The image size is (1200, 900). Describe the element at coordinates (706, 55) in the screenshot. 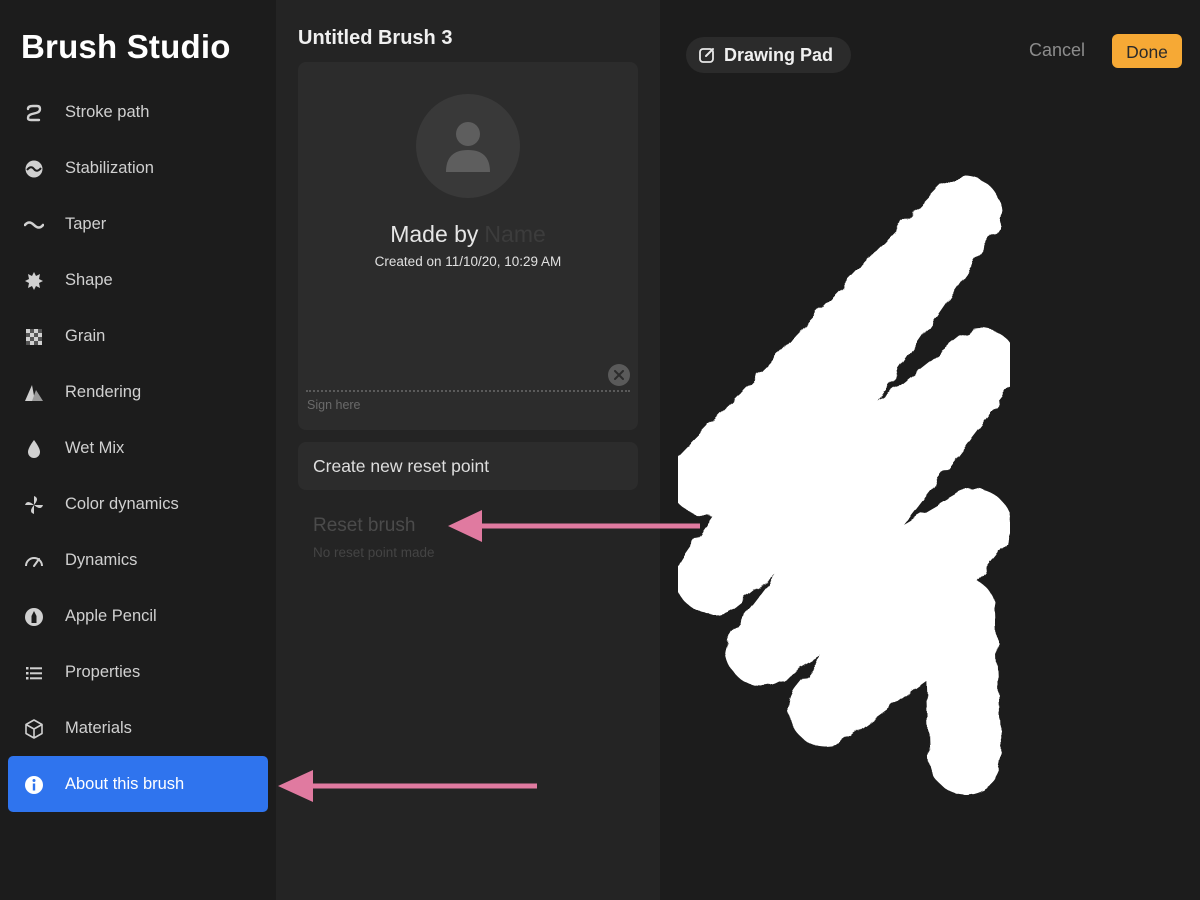

I see `edit-icon` at that location.